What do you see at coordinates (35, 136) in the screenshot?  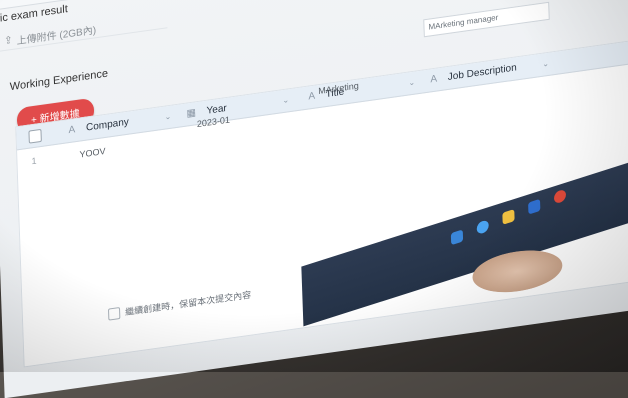 I see `select-all-checkbox` at bounding box center [35, 136].